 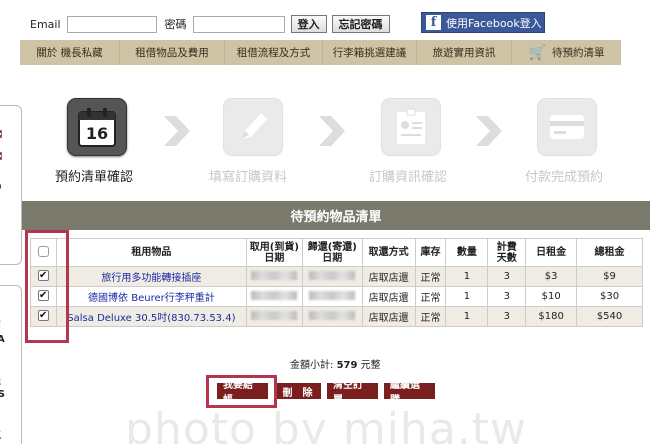 I want to click on step-4-credit-card, so click(x=567, y=127).